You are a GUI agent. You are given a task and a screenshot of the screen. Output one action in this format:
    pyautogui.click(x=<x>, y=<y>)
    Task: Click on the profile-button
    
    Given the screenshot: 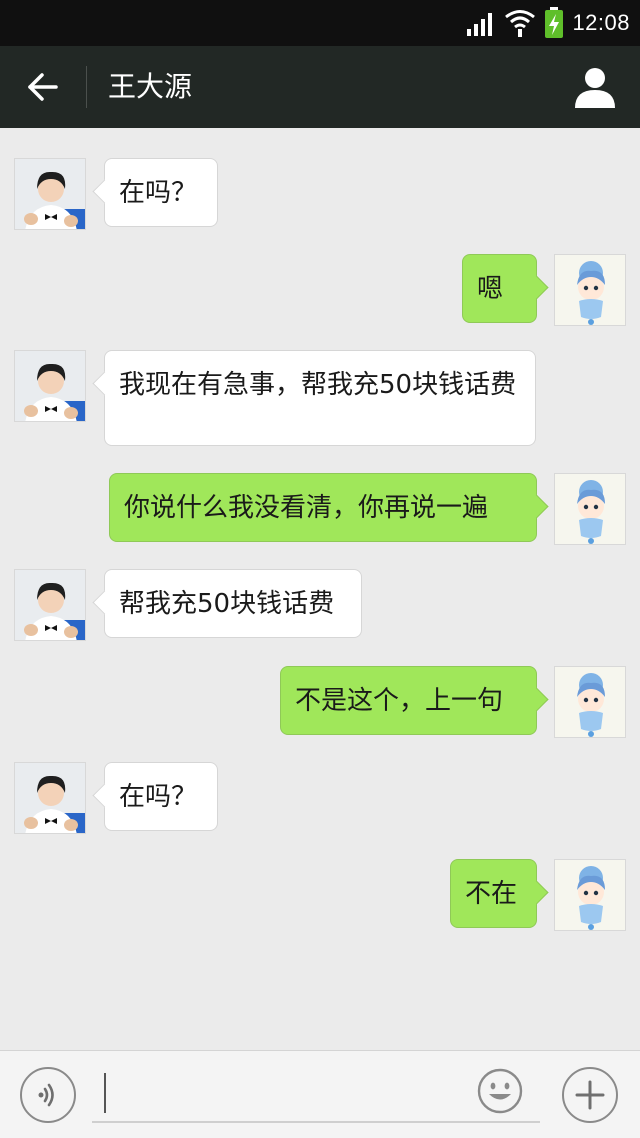 What is the action you would take?
    pyautogui.click(x=595, y=87)
    